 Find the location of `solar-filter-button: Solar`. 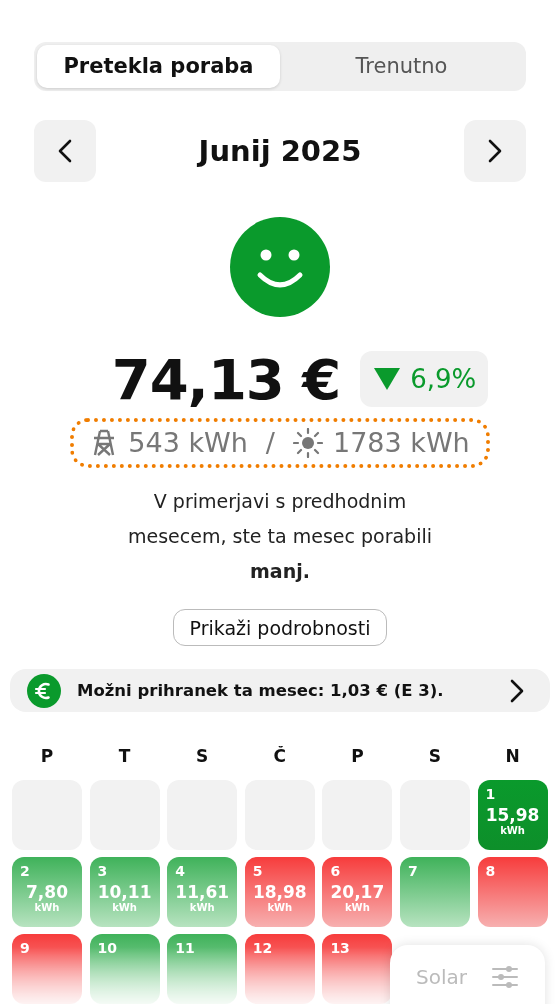

solar-filter-button: Solar is located at coordinates (467, 974).